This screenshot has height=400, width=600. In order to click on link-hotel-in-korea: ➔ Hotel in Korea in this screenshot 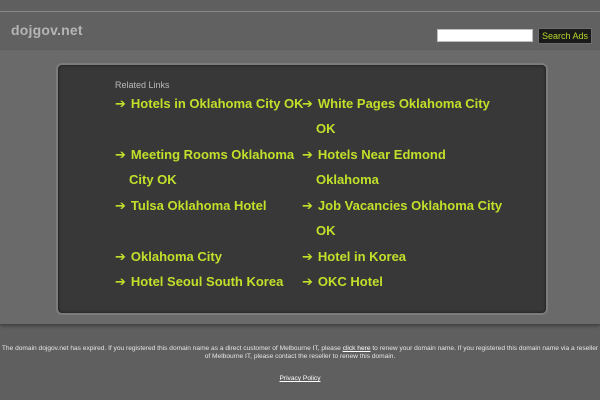, I will do `click(354, 257)`.